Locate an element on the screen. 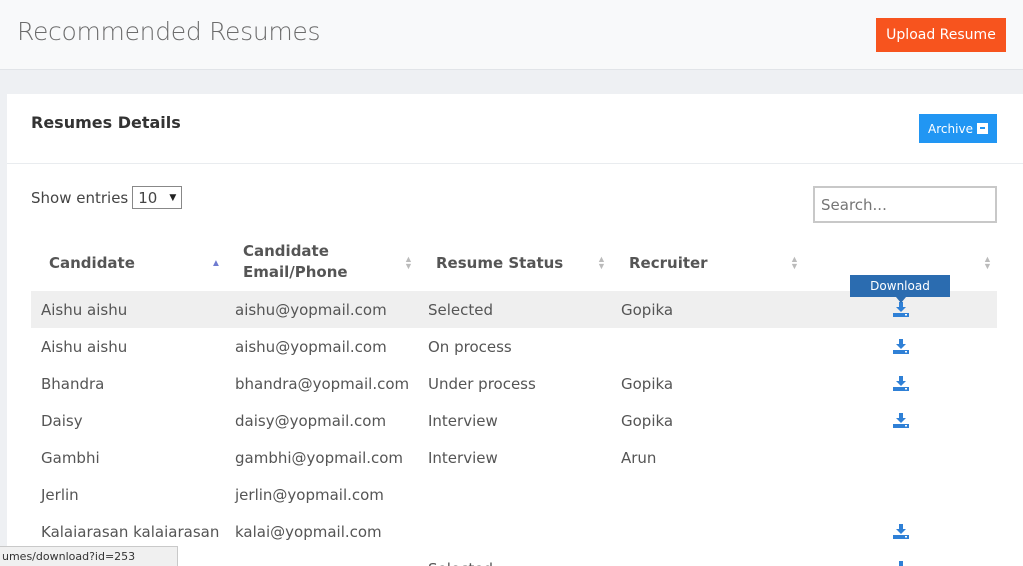 The width and height of the screenshot is (1023, 566). cell-candidate: Daisy is located at coordinates (62, 420).